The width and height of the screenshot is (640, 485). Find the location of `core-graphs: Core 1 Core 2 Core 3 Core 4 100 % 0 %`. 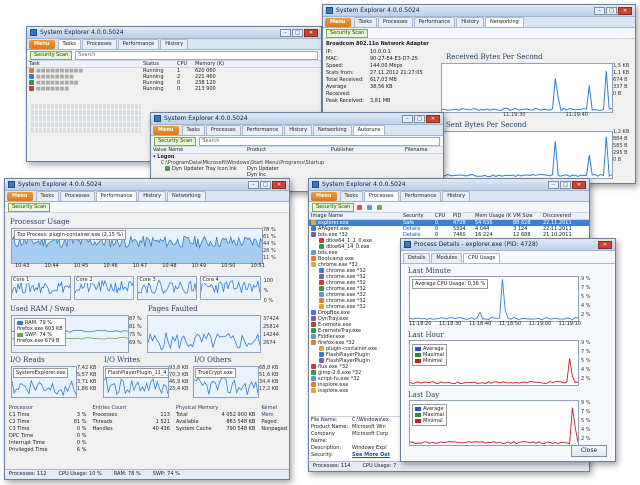

core-graphs: Core 1 Core 2 Core 3 Core 4 100 % 0 % is located at coordinates (145, 290).